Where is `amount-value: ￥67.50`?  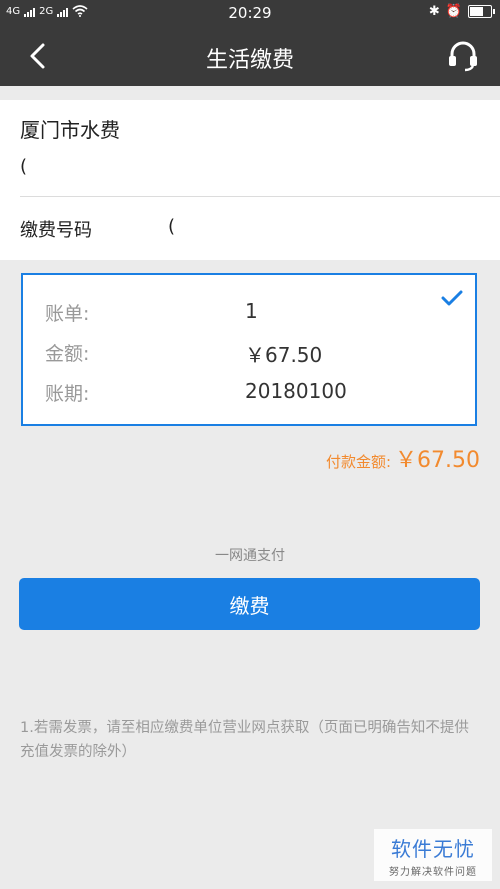 amount-value: ￥67.50 is located at coordinates (284, 355).